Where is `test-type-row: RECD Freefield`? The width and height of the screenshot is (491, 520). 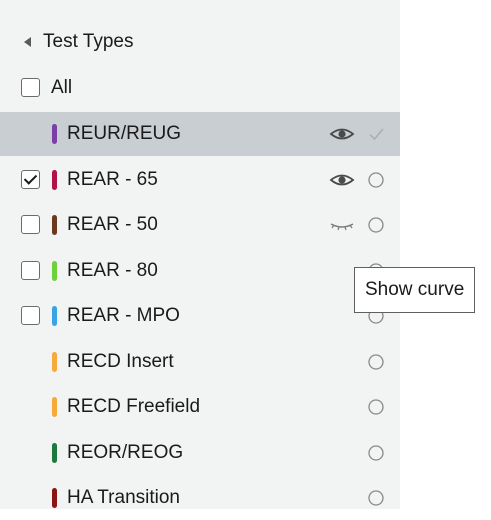
test-type-row: RECD Freefield is located at coordinates (200, 407).